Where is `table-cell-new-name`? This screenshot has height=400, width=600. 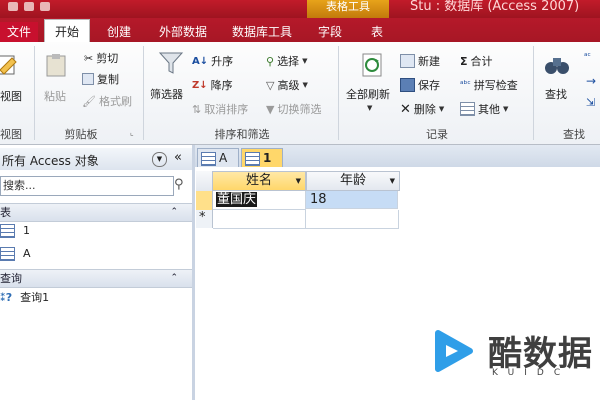 table-cell-new-name is located at coordinates (259, 219).